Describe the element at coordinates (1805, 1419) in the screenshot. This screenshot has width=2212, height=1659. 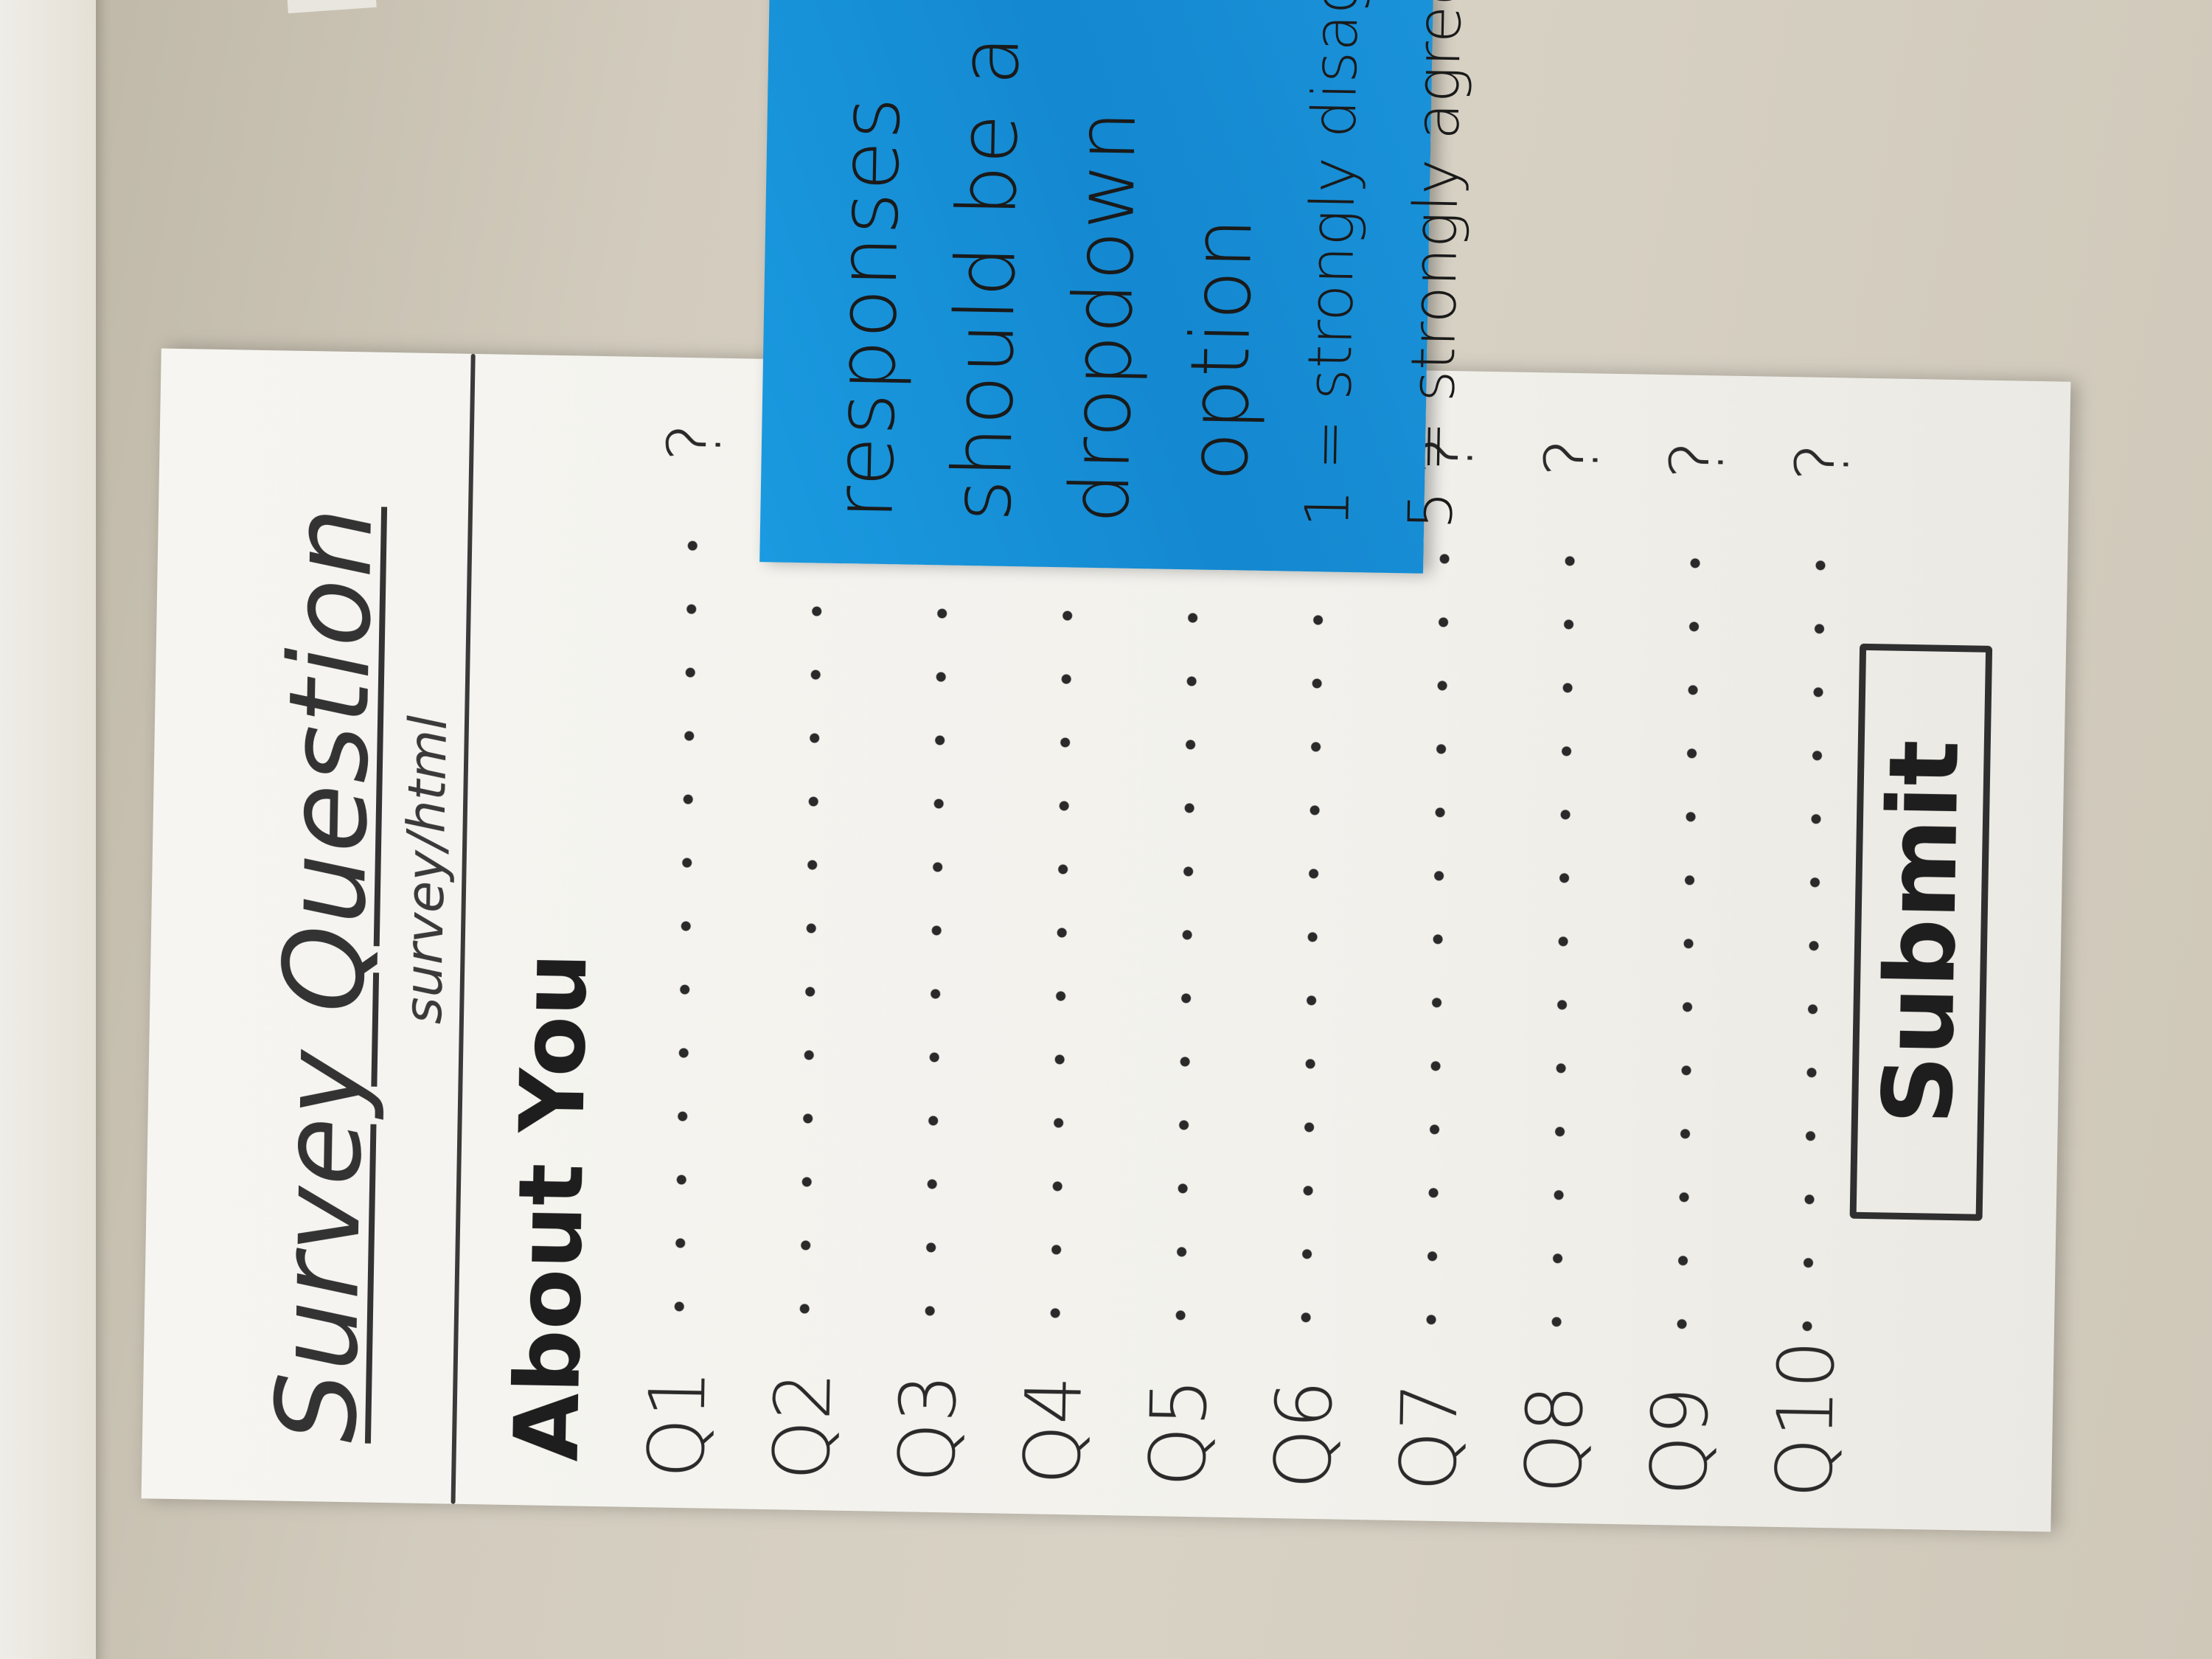
I see `question-label: Q10` at that location.